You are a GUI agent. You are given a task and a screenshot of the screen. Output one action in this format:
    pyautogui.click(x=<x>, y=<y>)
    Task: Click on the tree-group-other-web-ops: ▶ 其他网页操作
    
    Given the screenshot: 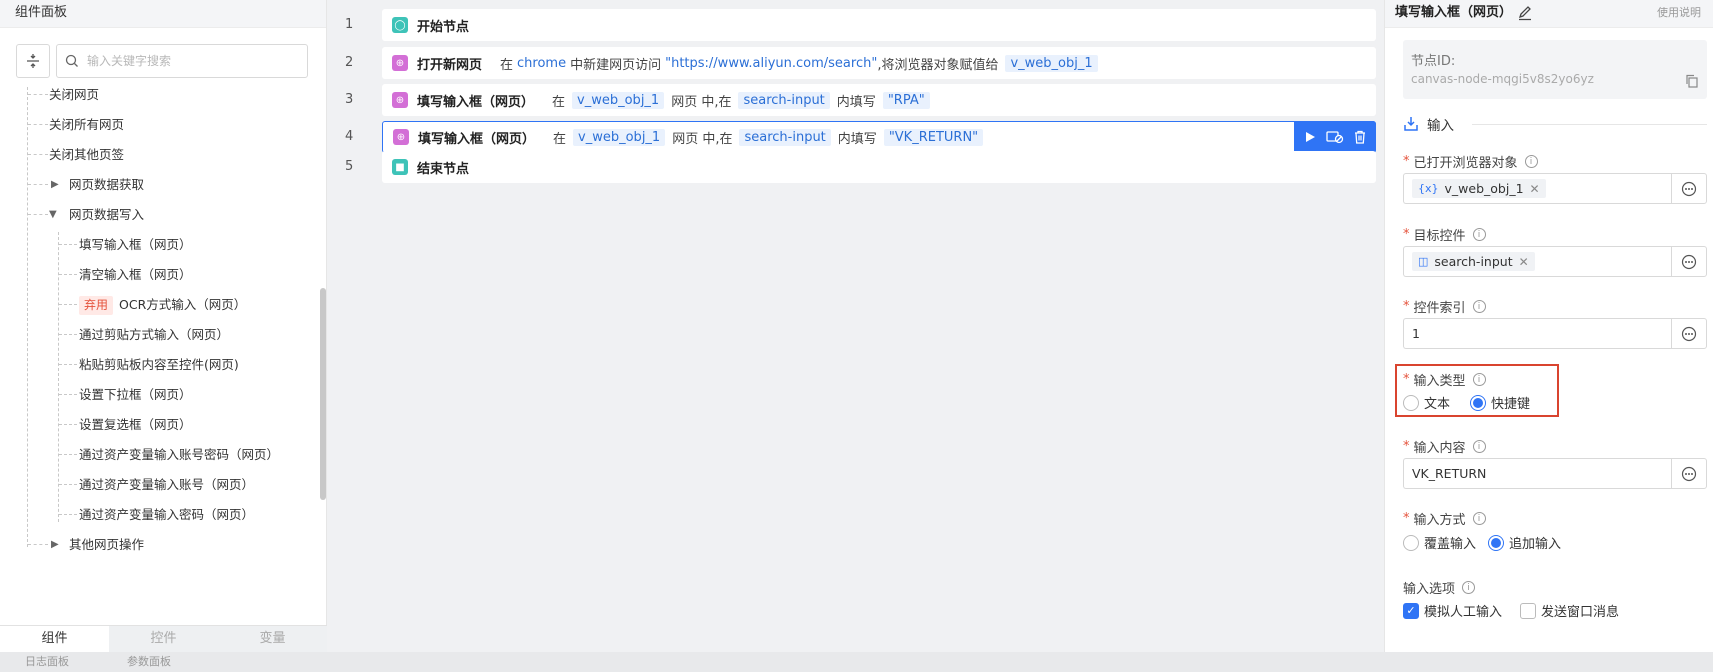 What is the action you would take?
    pyautogui.click(x=158, y=544)
    